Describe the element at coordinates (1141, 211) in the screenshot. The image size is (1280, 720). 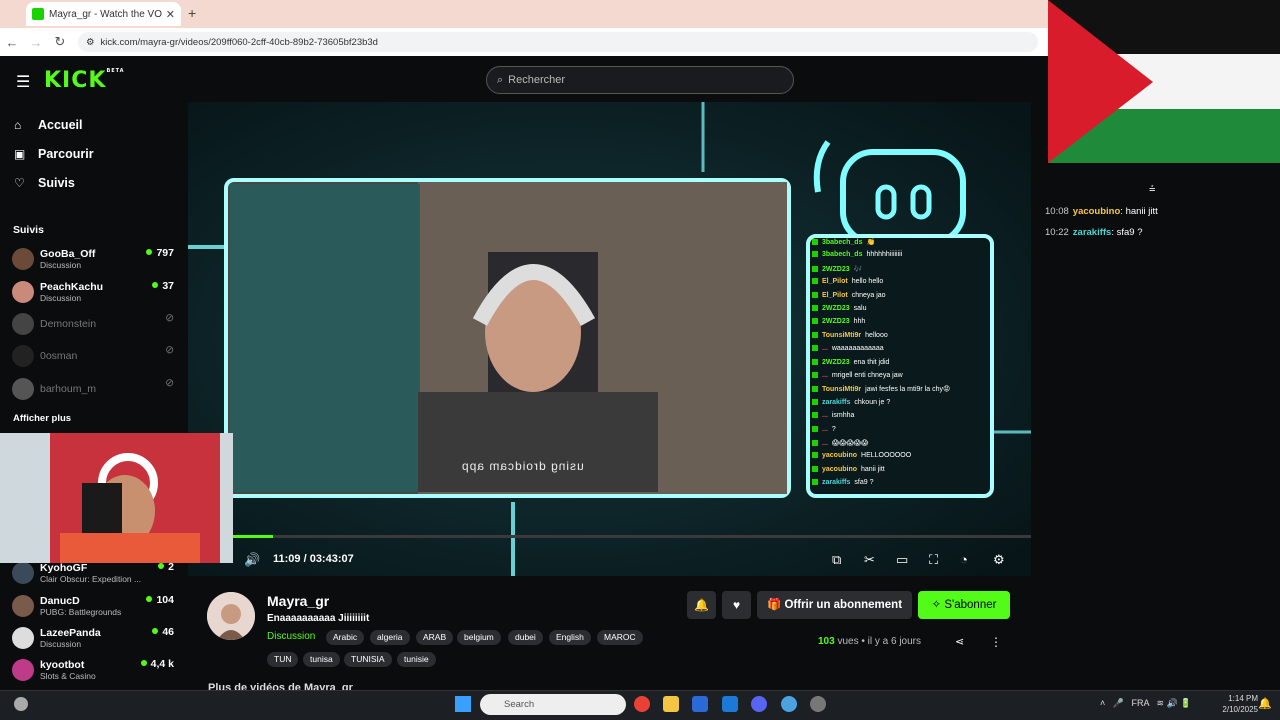
I see `chat-text: hanii jitt` at that location.